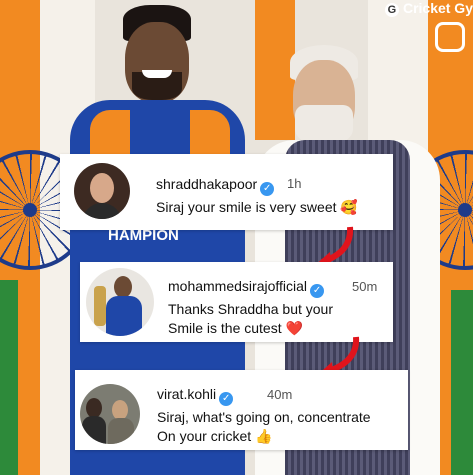  What do you see at coordinates (102, 191) in the screenshot?
I see `avatar-woman` at bounding box center [102, 191].